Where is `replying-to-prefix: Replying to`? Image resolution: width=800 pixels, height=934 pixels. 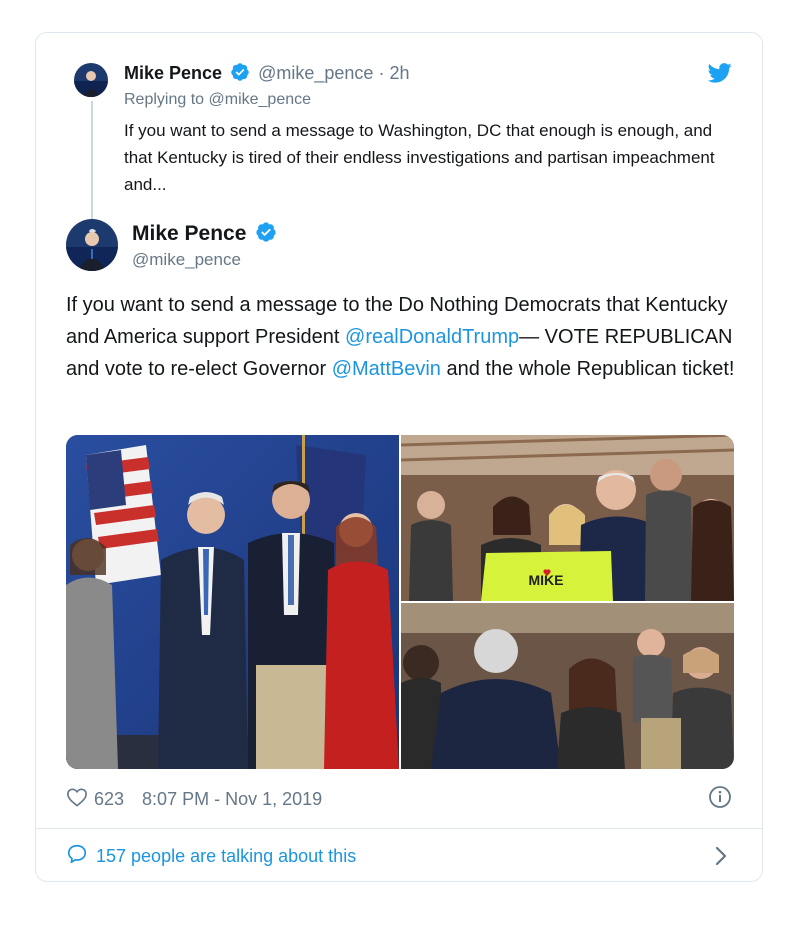 replying-to-prefix: Replying to is located at coordinates (164, 99).